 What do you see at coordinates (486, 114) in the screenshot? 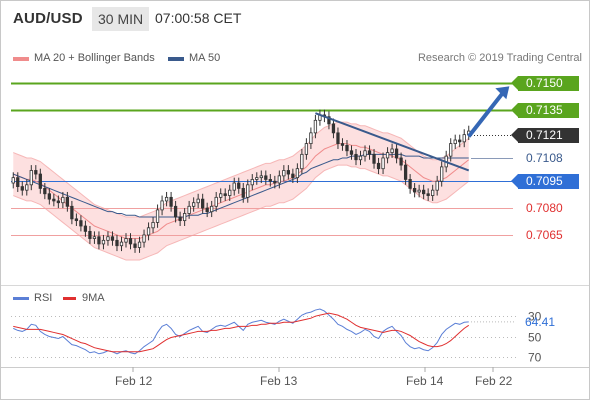
I see `forecast-arrow-shaft` at bounding box center [486, 114].